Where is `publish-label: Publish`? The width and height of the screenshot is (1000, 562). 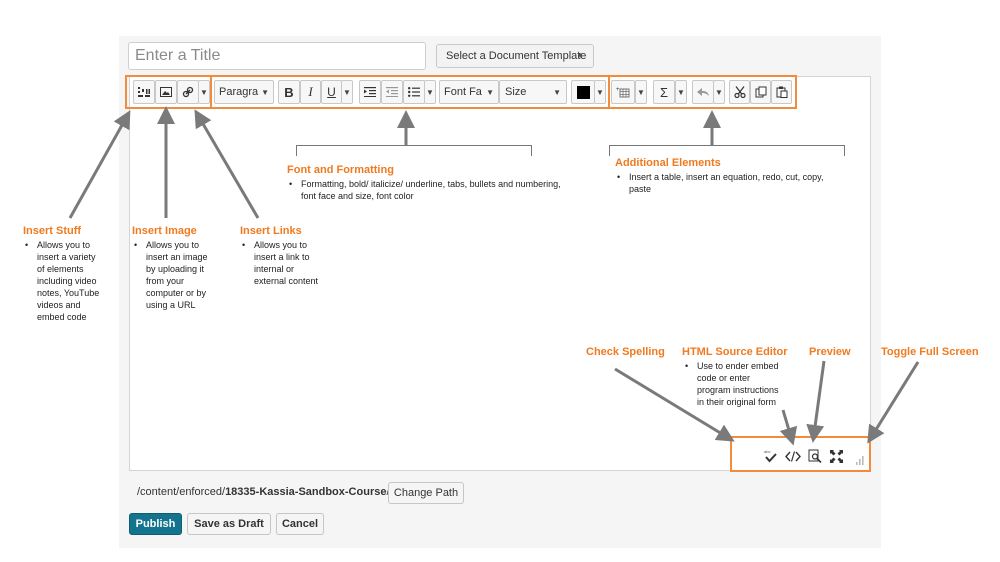 publish-label: Publish is located at coordinates (155, 524).